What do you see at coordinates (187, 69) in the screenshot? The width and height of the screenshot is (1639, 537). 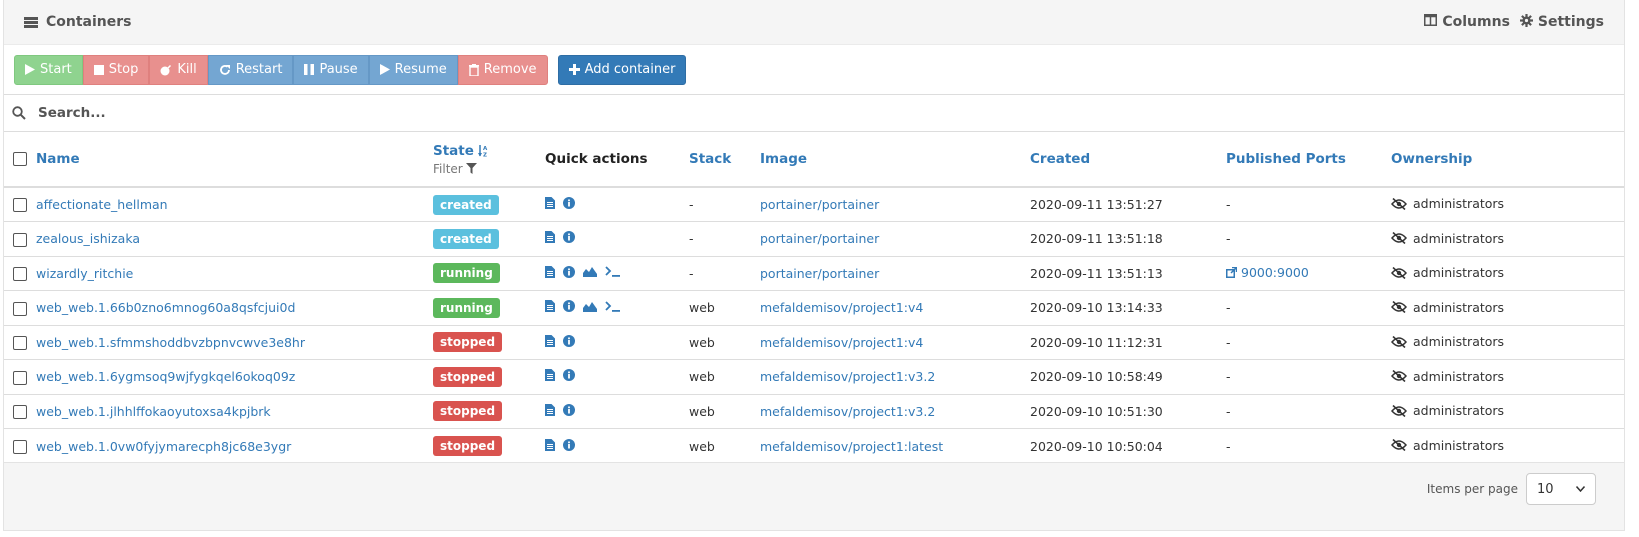 I see `kill-label: Kill` at bounding box center [187, 69].